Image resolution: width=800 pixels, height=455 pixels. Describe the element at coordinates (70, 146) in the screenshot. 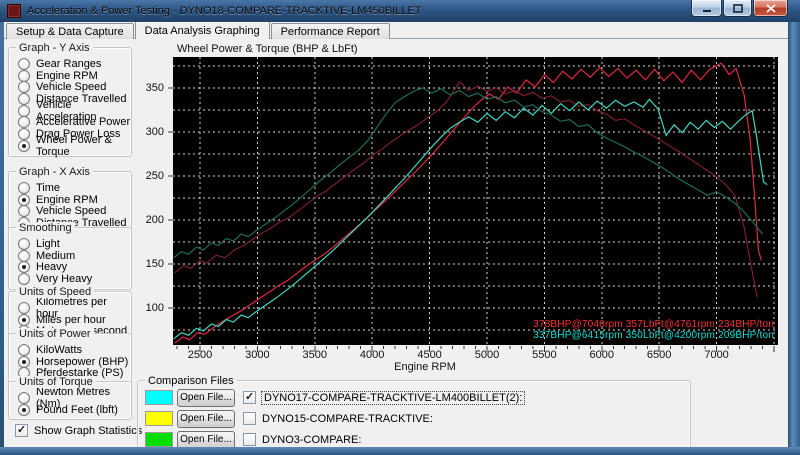

I see `radio-wheel-power-torque: Wheel Power & Torque` at that location.